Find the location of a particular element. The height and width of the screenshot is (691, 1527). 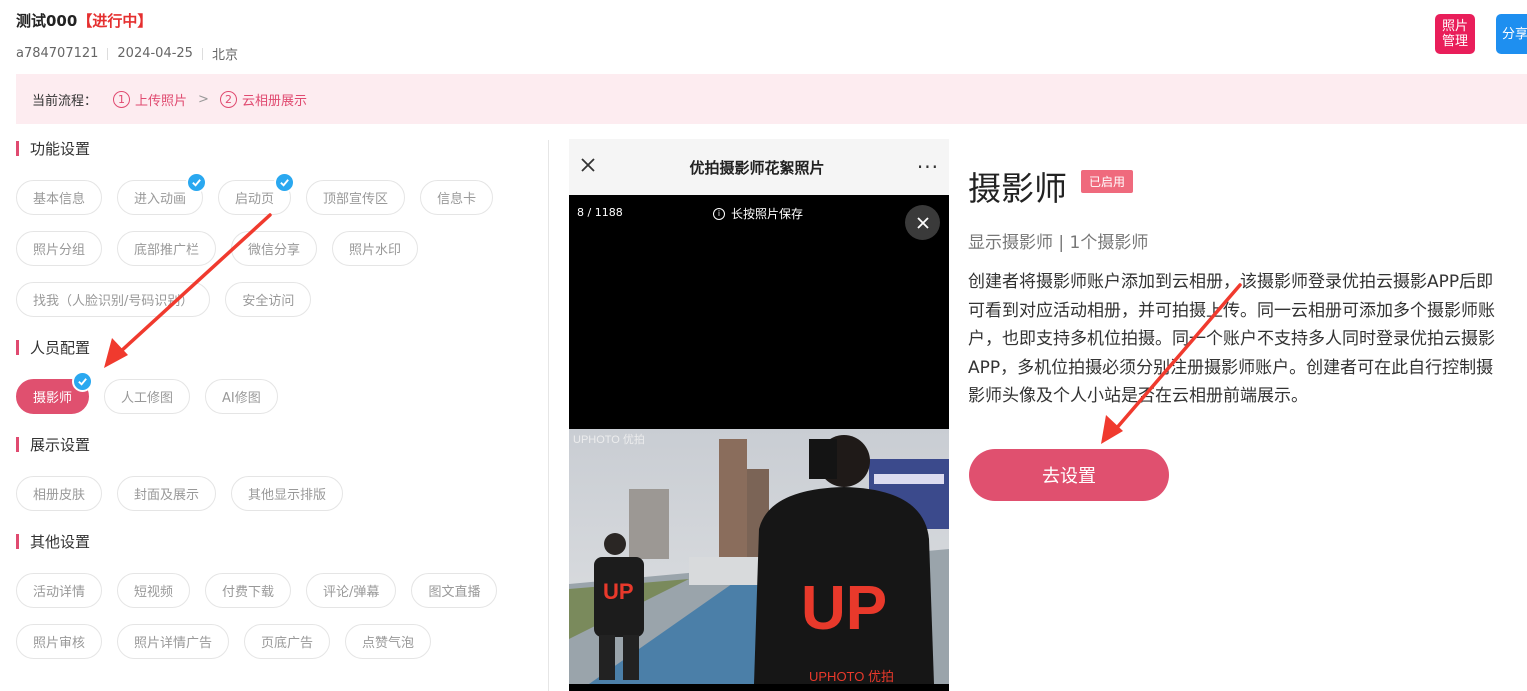

display-row: 相册皮肤 封面及展示 其他显示排版 is located at coordinates (180, 493).